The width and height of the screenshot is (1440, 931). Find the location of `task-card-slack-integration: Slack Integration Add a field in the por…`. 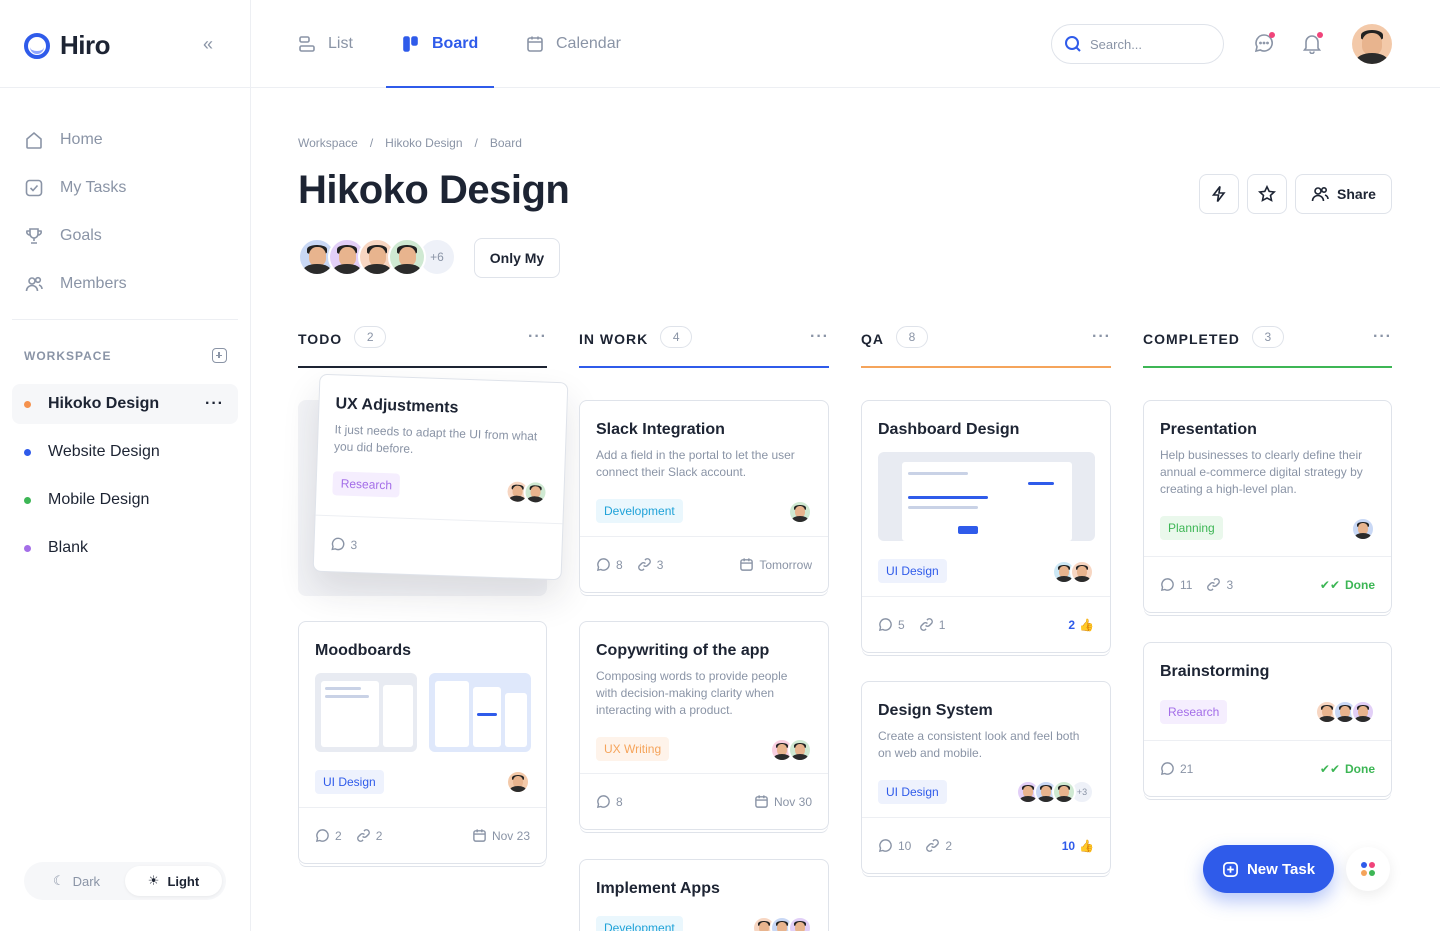

task-card-slack-integration: Slack Integration Add a field in the por… is located at coordinates (704, 496).